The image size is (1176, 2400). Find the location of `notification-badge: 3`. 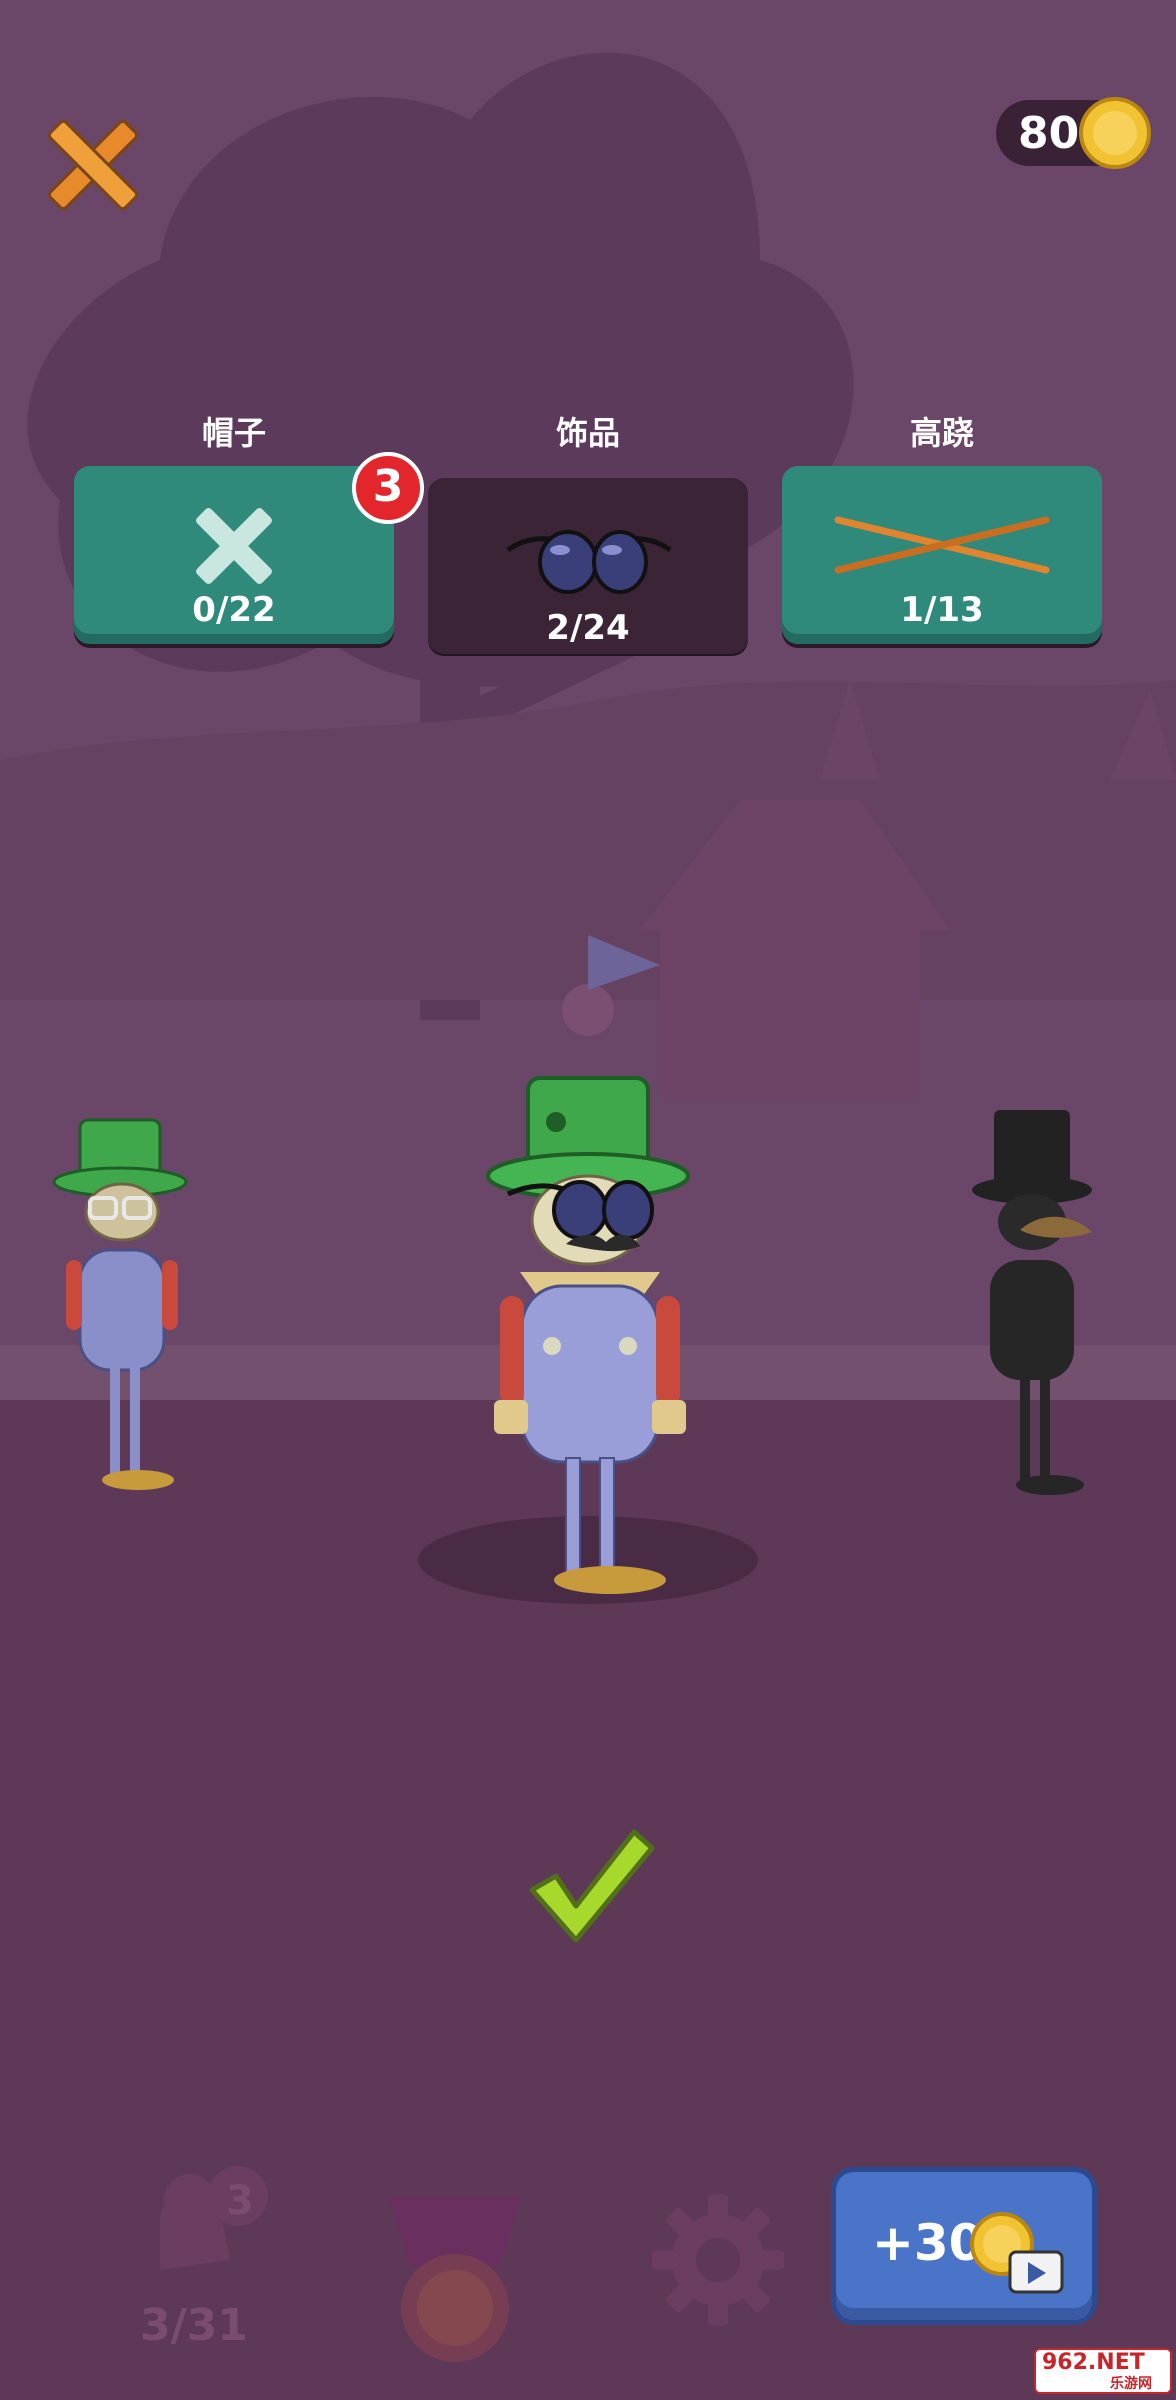

notification-badge: 3 is located at coordinates (388, 488).